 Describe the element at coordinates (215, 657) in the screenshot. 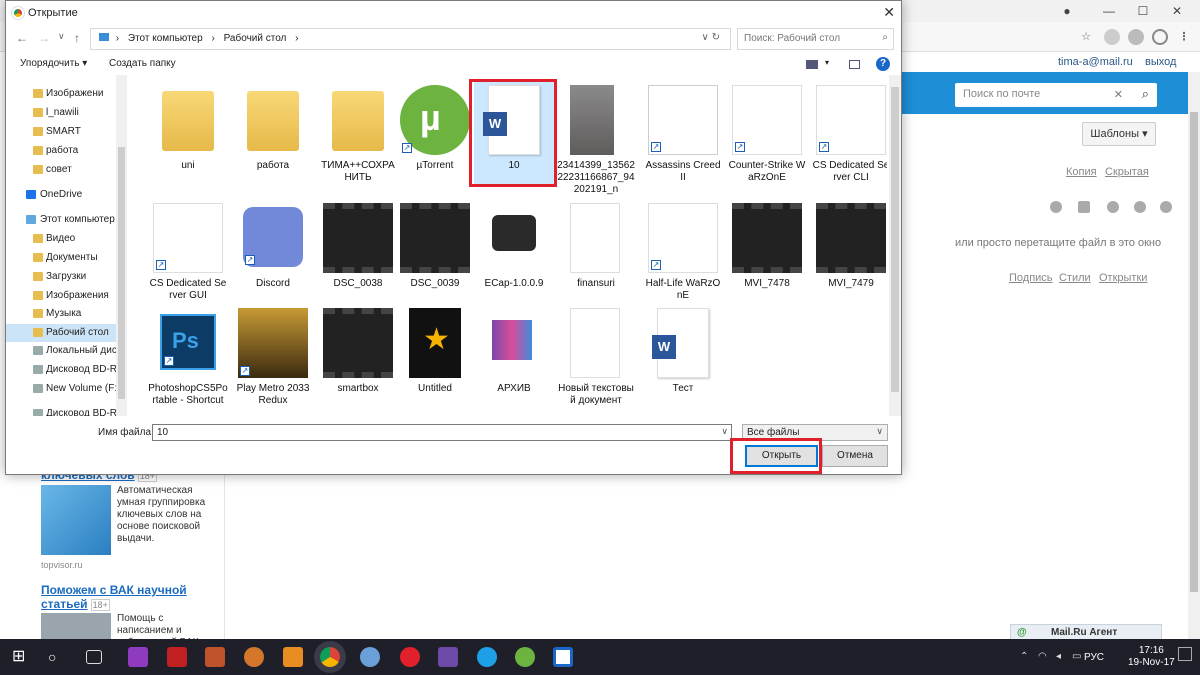

I see `app-tools-icon` at that location.